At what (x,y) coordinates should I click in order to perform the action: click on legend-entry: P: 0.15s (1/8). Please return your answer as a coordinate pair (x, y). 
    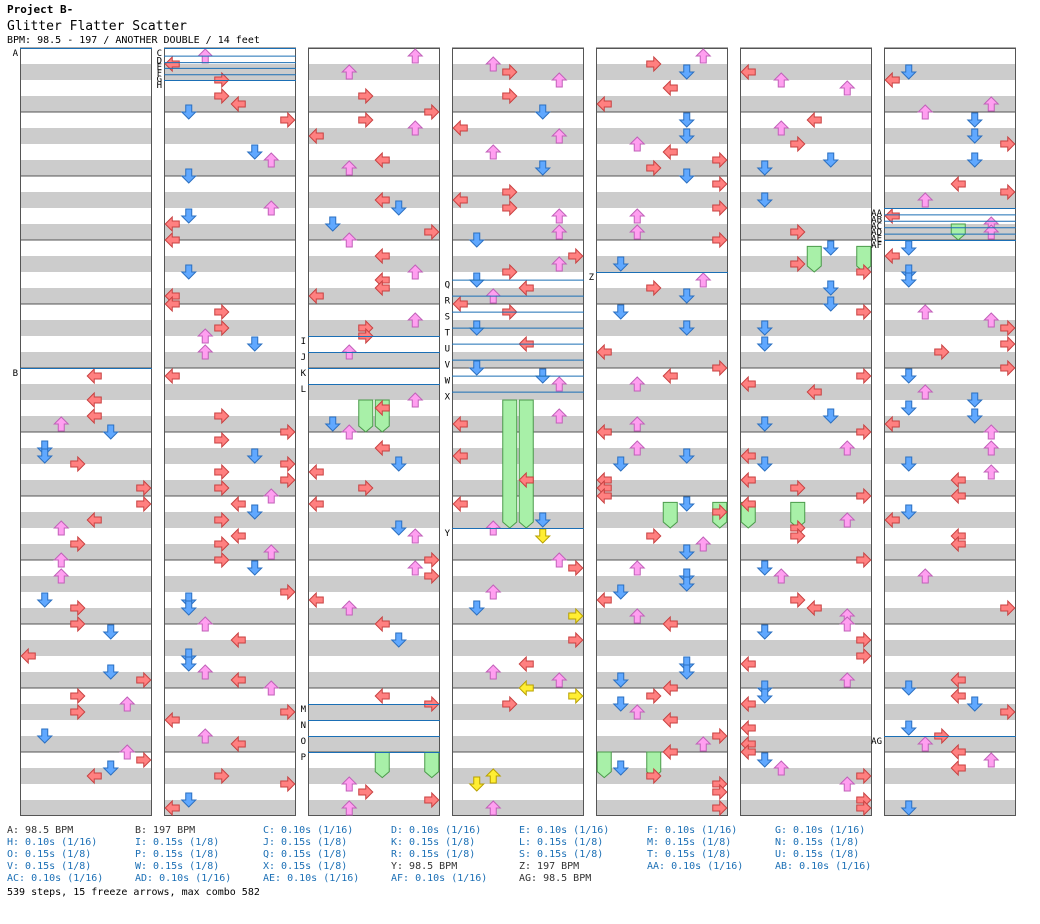
    Looking at the image, I should click on (177, 854).